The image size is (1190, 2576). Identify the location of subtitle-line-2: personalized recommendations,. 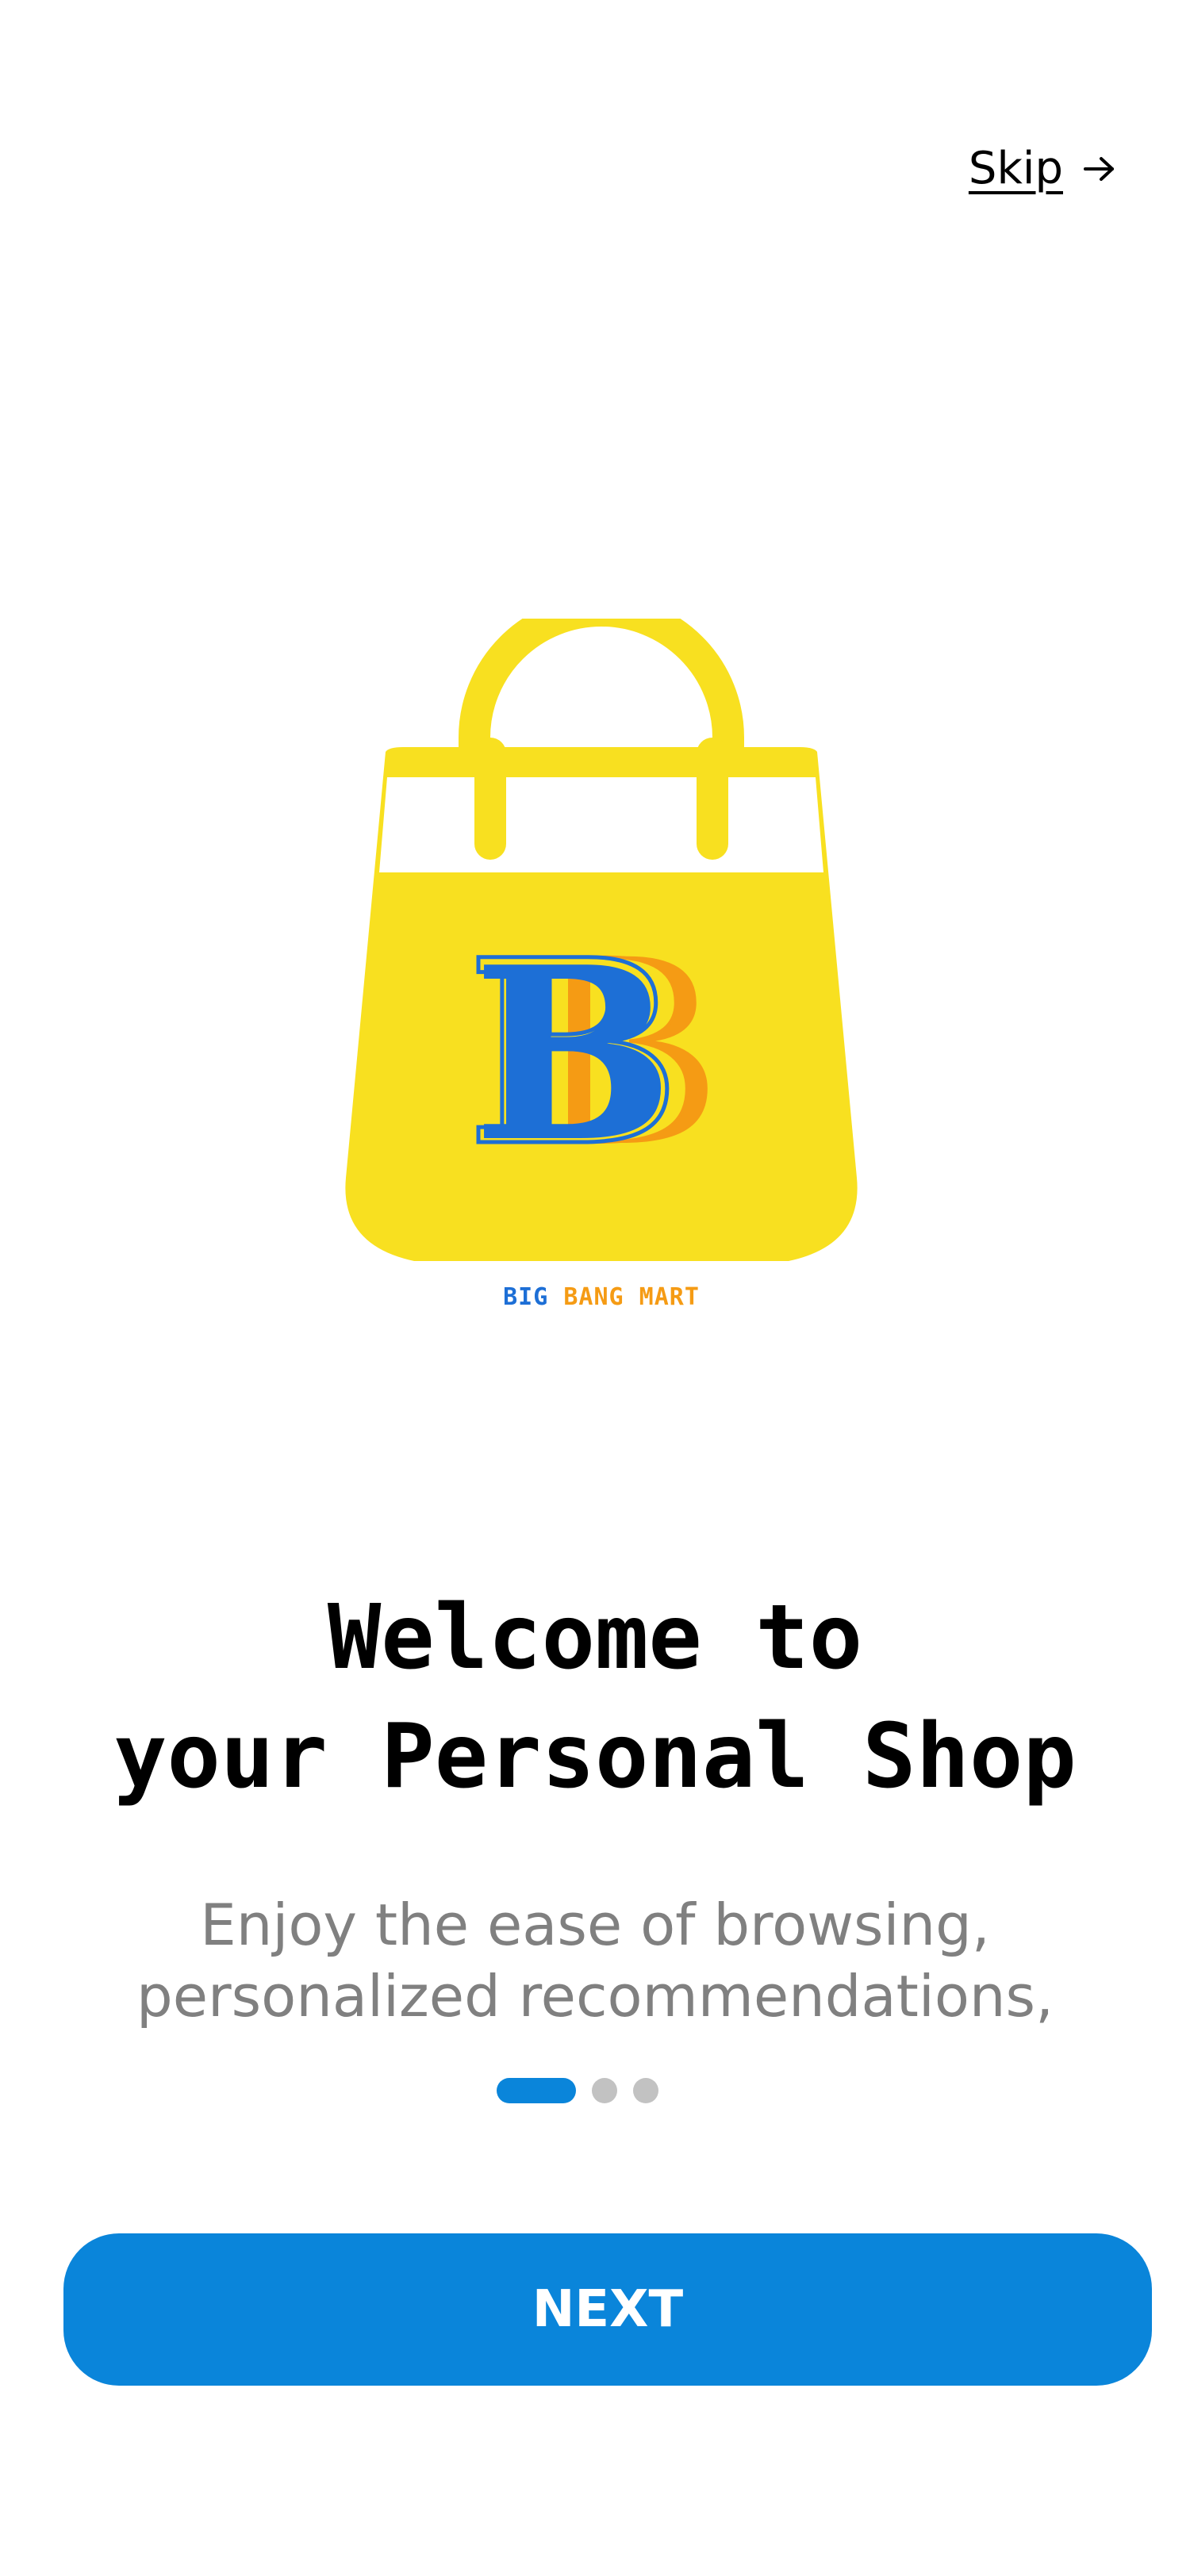
(595, 1997).